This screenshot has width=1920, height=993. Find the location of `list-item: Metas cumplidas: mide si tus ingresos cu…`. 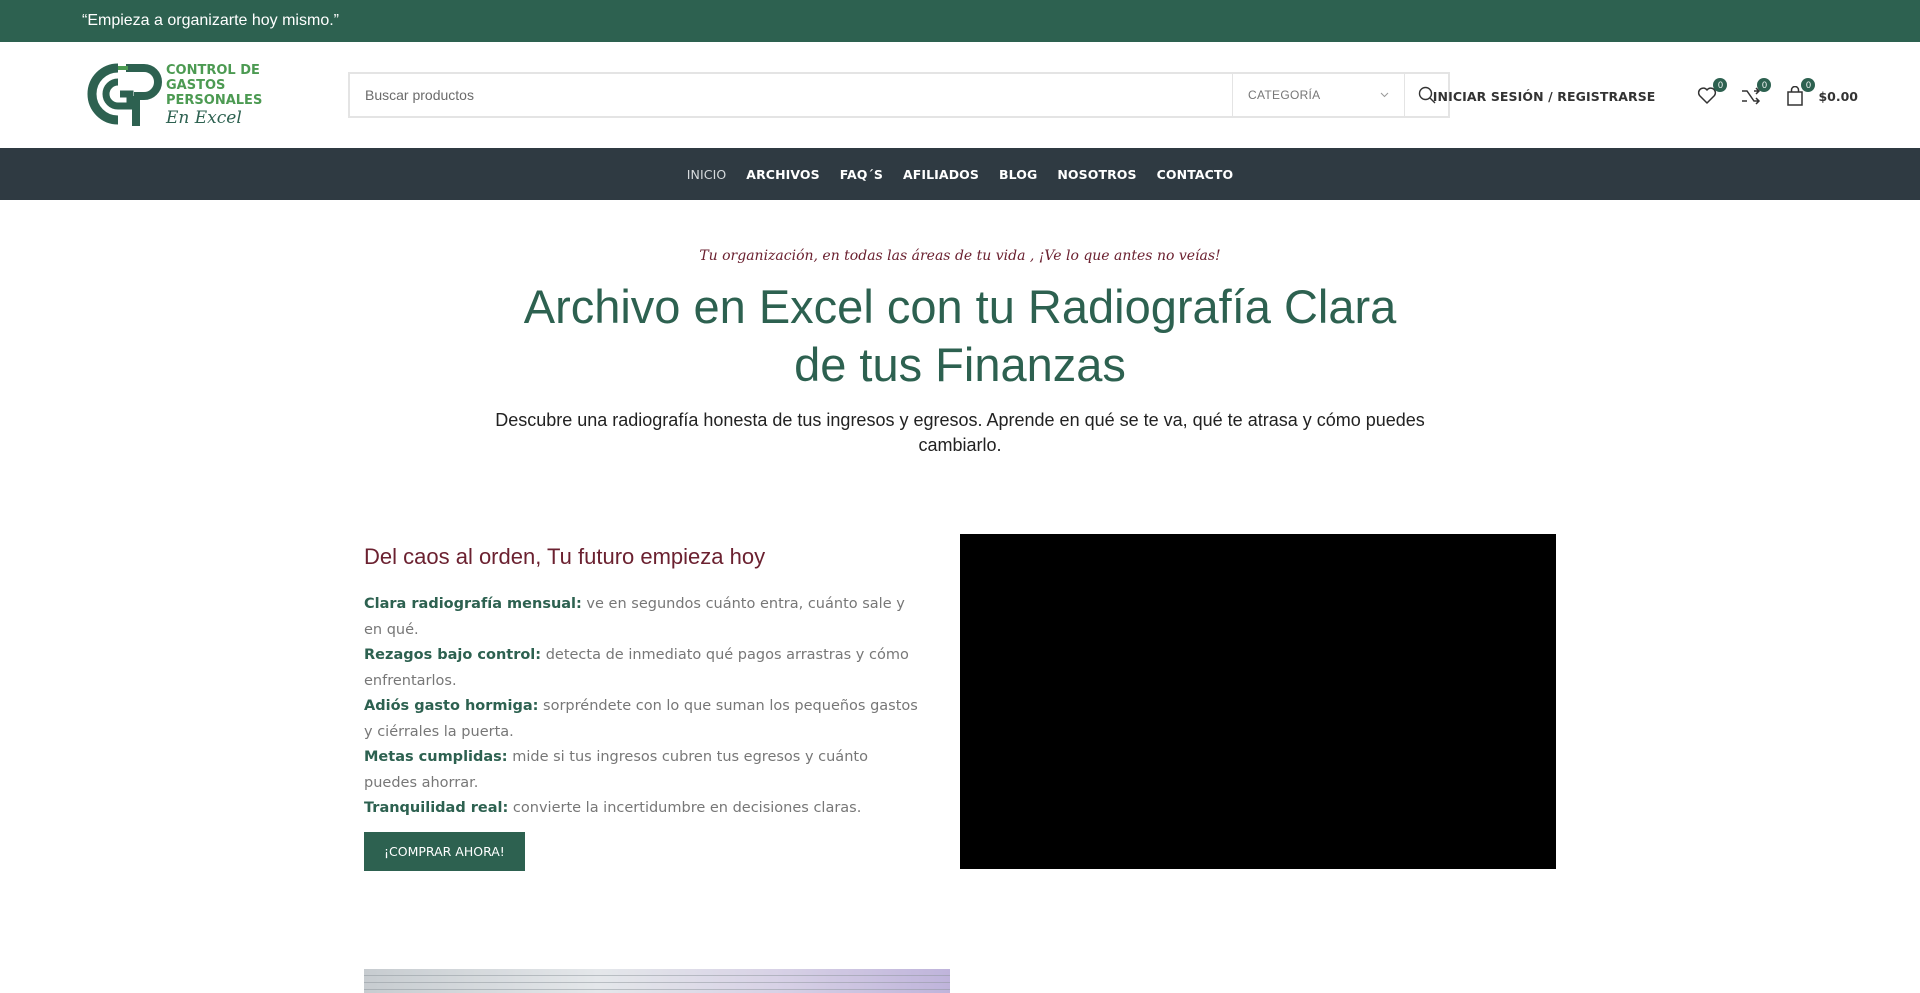

list-item: Metas cumplidas: mide si tus ingresos cu… is located at coordinates (644, 770).